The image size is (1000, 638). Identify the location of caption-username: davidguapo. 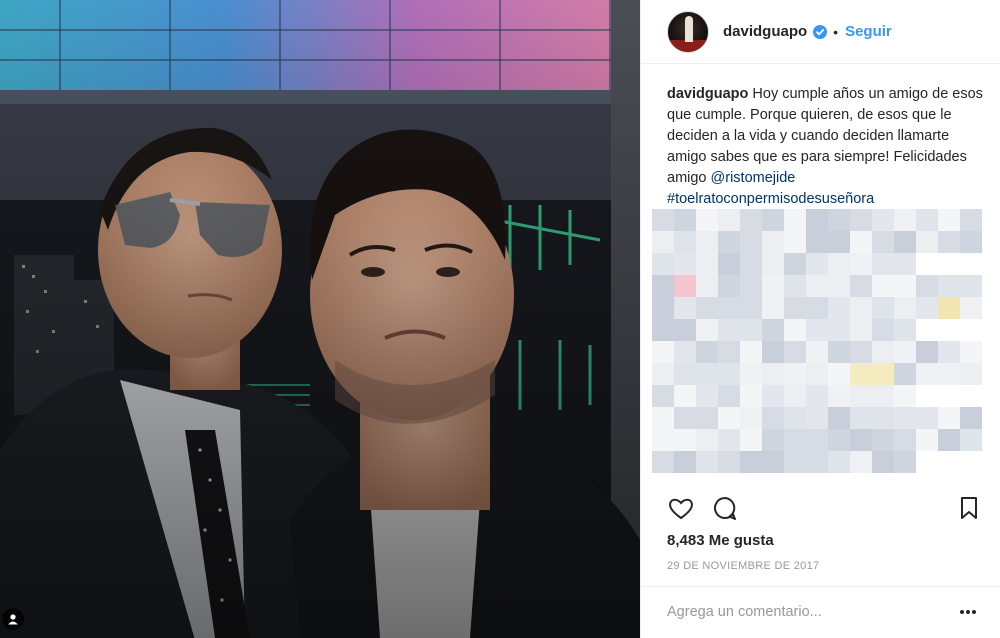
(707, 94).